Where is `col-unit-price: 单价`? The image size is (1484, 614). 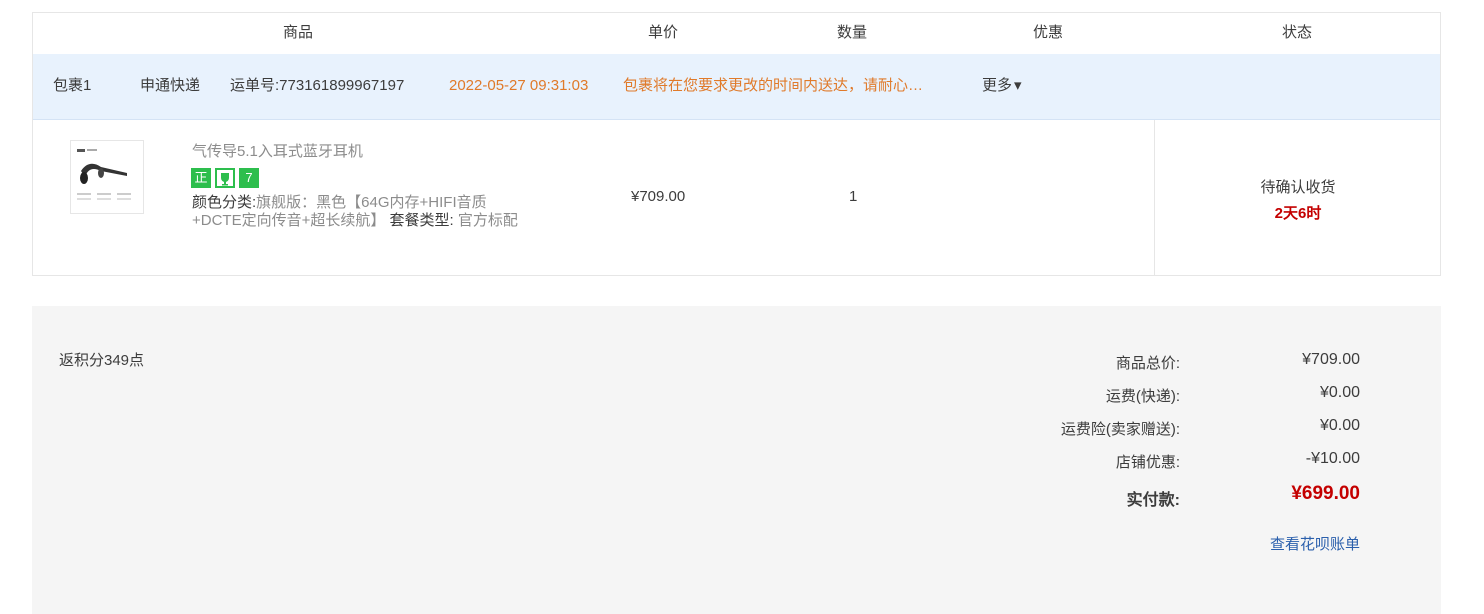 col-unit-price: 单价 is located at coordinates (663, 32).